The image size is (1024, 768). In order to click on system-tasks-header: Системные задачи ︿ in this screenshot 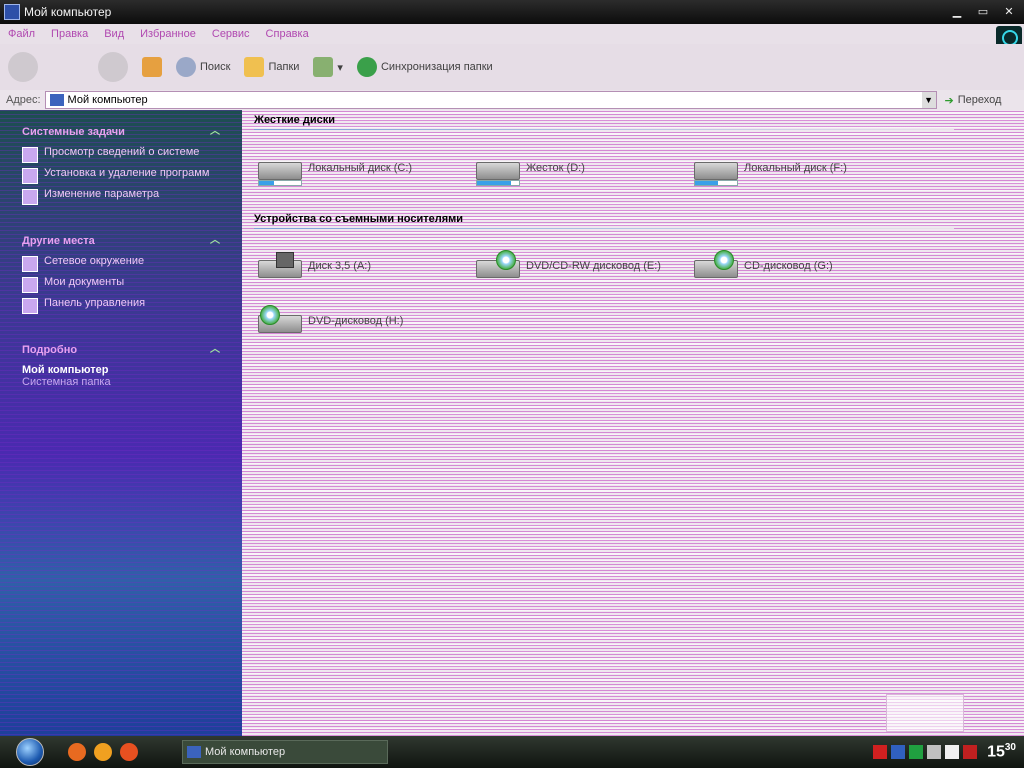, I will do `click(132, 132)`.